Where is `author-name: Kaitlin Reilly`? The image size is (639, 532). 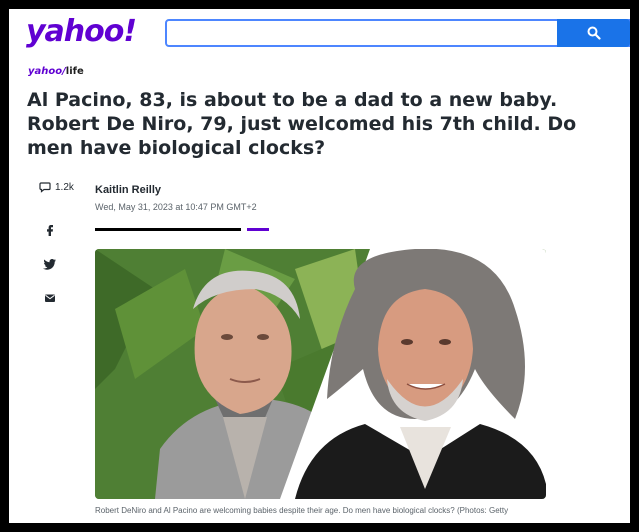 author-name: Kaitlin Reilly is located at coordinates (128, 190).